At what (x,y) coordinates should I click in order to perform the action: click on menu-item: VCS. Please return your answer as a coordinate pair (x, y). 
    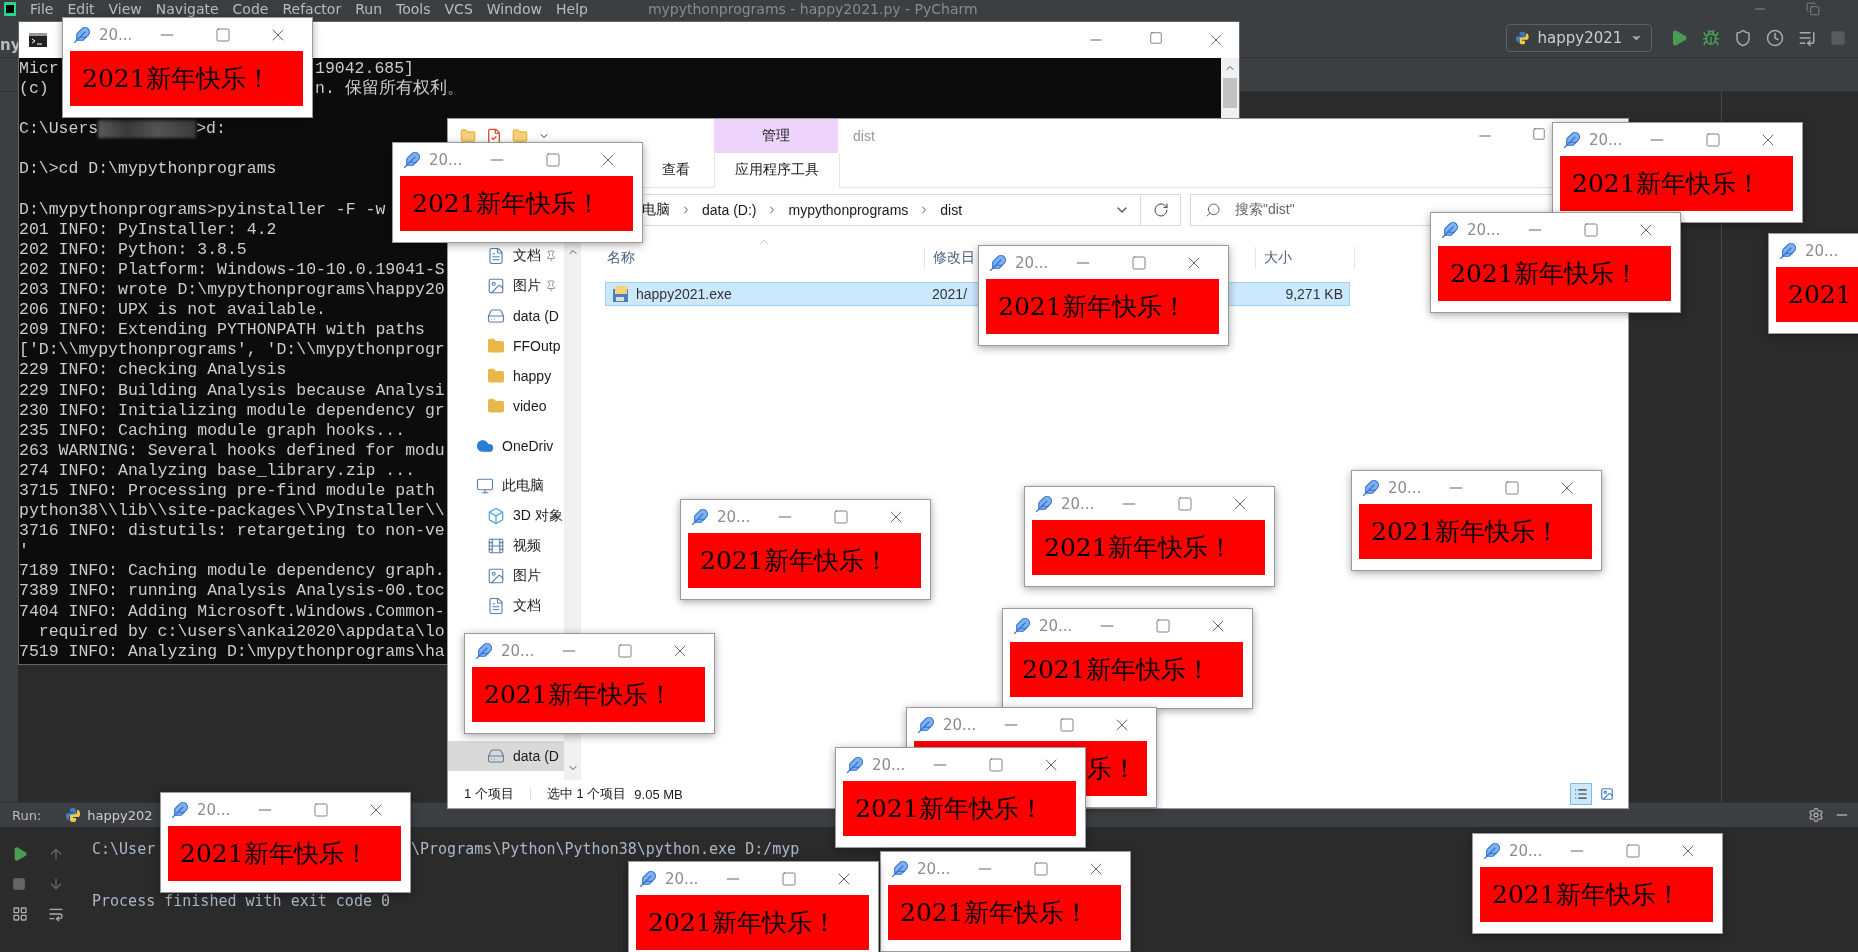
    Looking at the image, I should click on (458, 9).